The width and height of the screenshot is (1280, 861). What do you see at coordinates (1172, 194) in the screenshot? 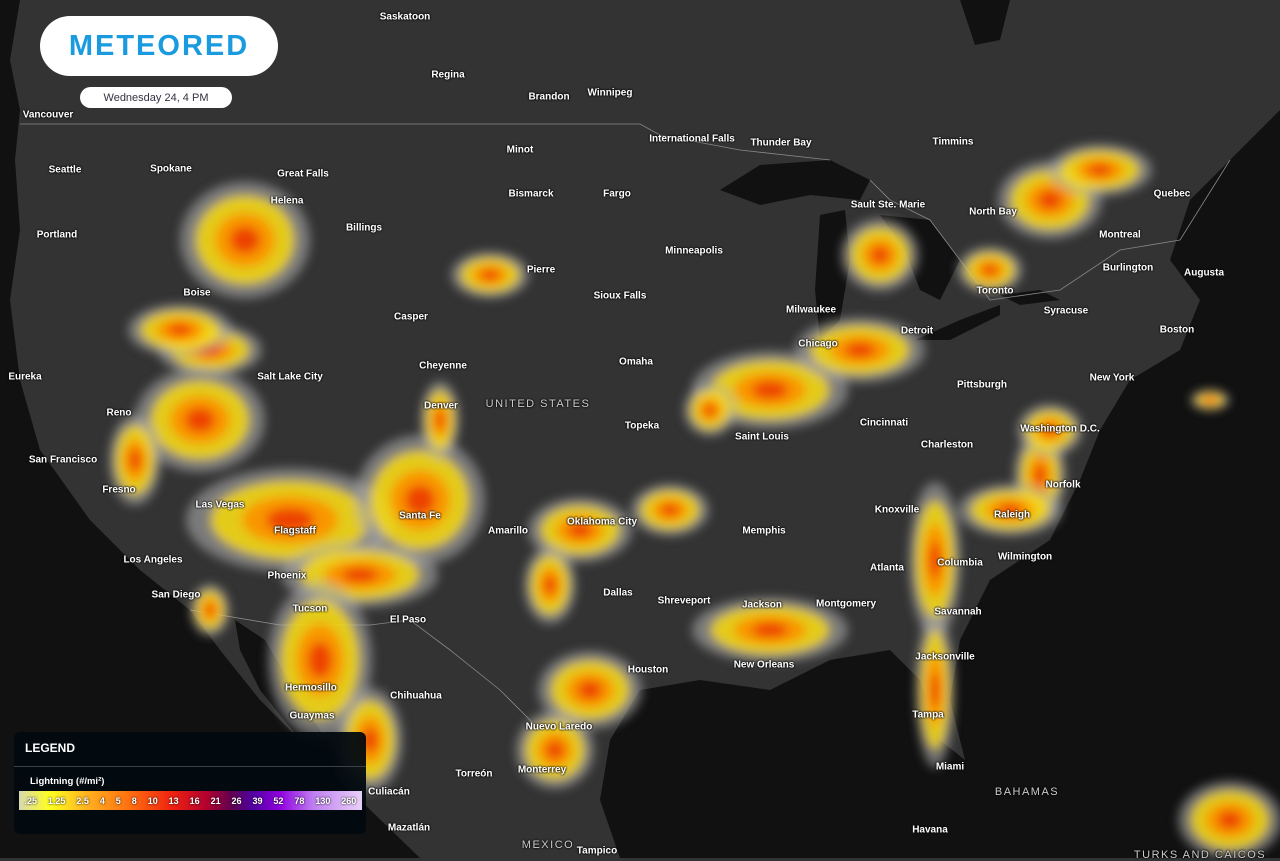
I see `map-label: Quebec` at bounding box center [1172, 194].